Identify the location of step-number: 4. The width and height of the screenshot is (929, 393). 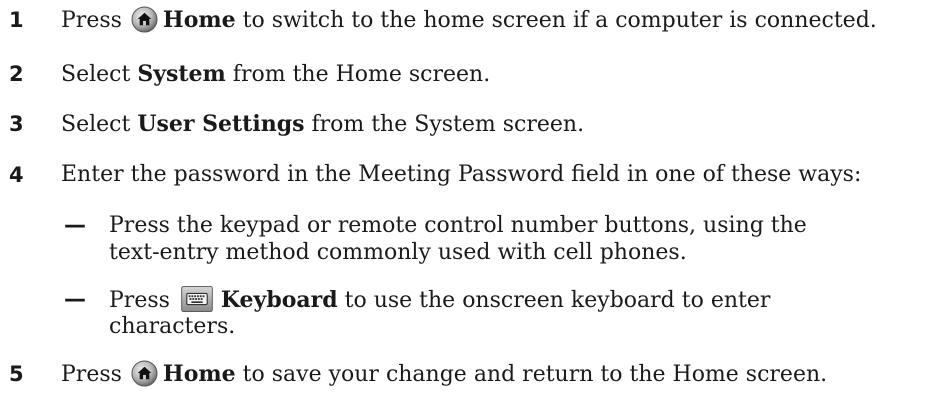
(16, 175).